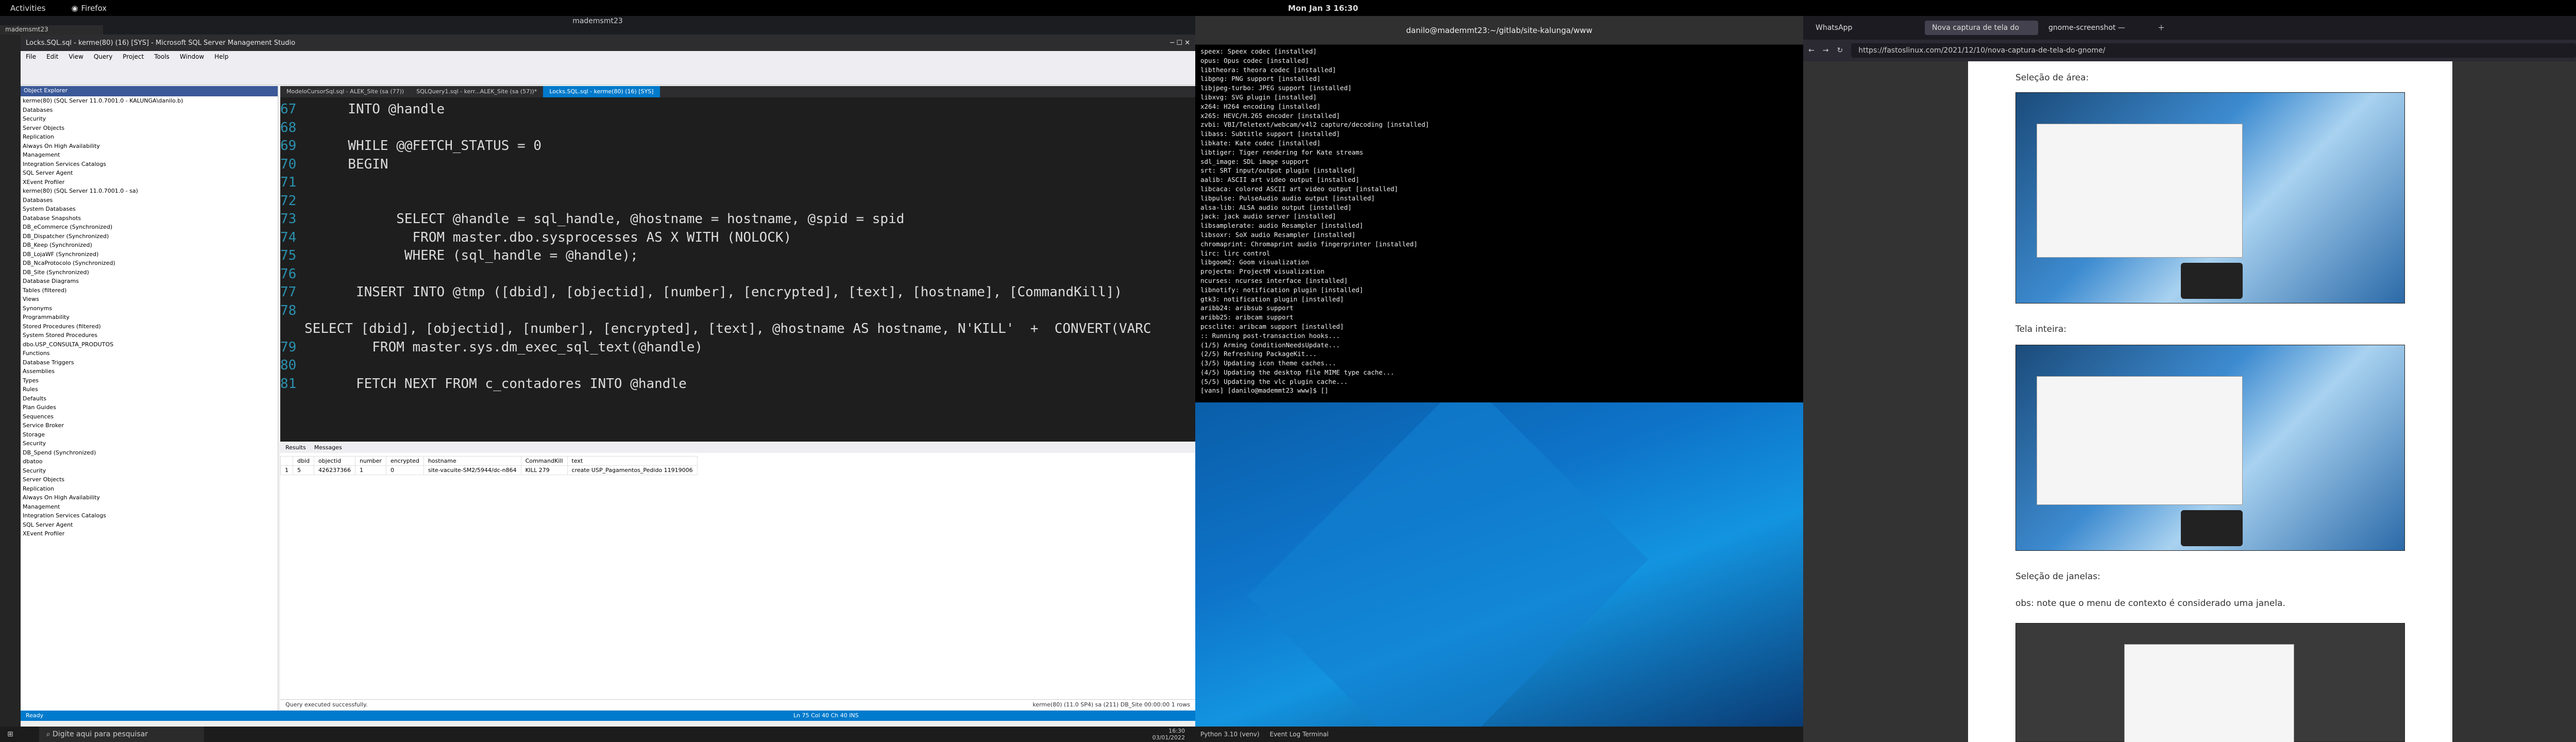 The width and height of the screenshot is (2576, 742). What do you see at coordinates (149, 407) in the screenshot?
I see `tree-item: Plan Guides` at bounding box center [149, 407].